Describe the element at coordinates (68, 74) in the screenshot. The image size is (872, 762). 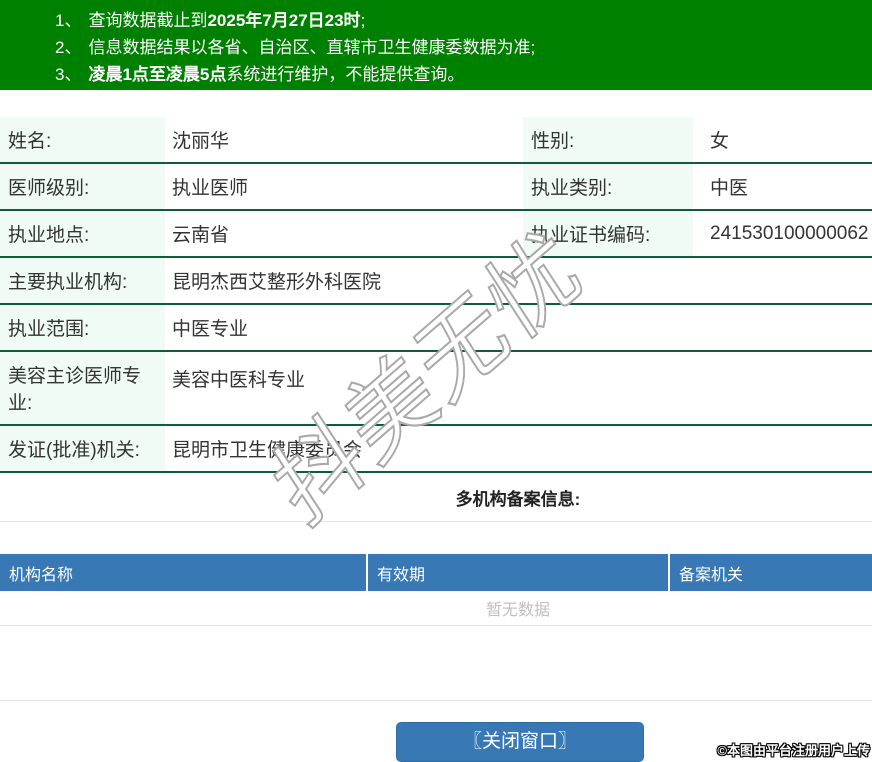
I see `notice-number: 3、` at that location.